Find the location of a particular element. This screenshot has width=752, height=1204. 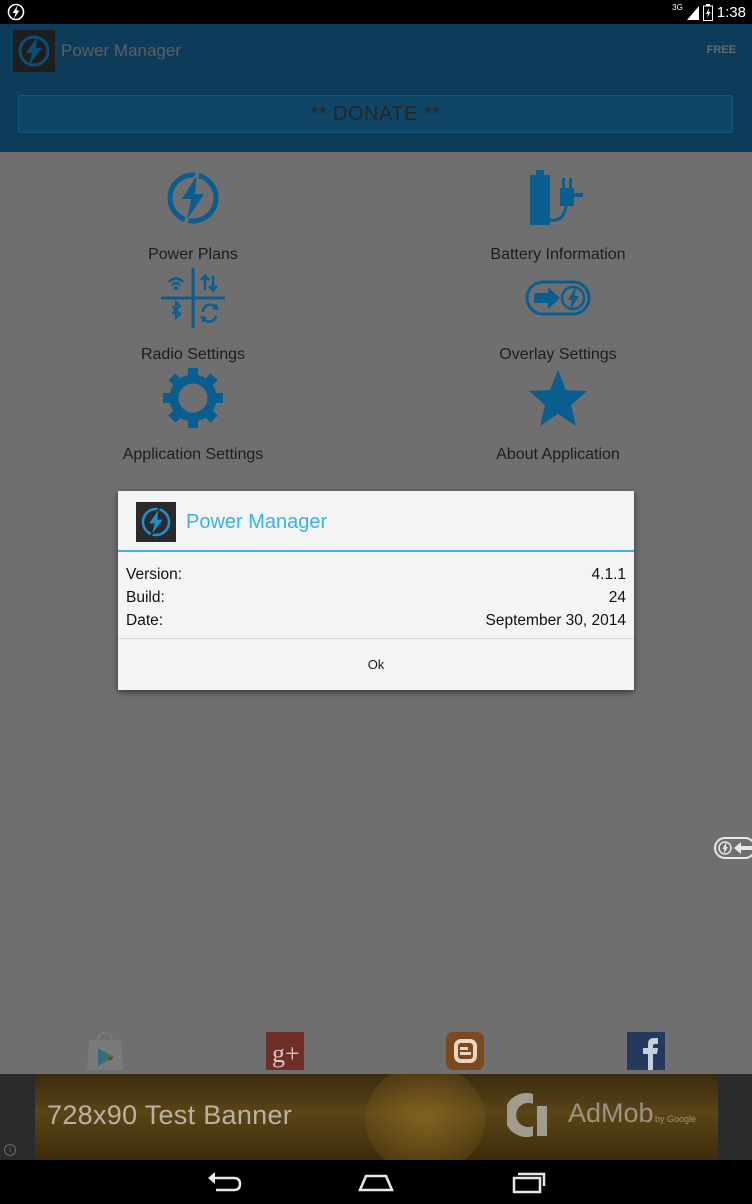

svg-text: g+ is located at coordinates (286, 1053).